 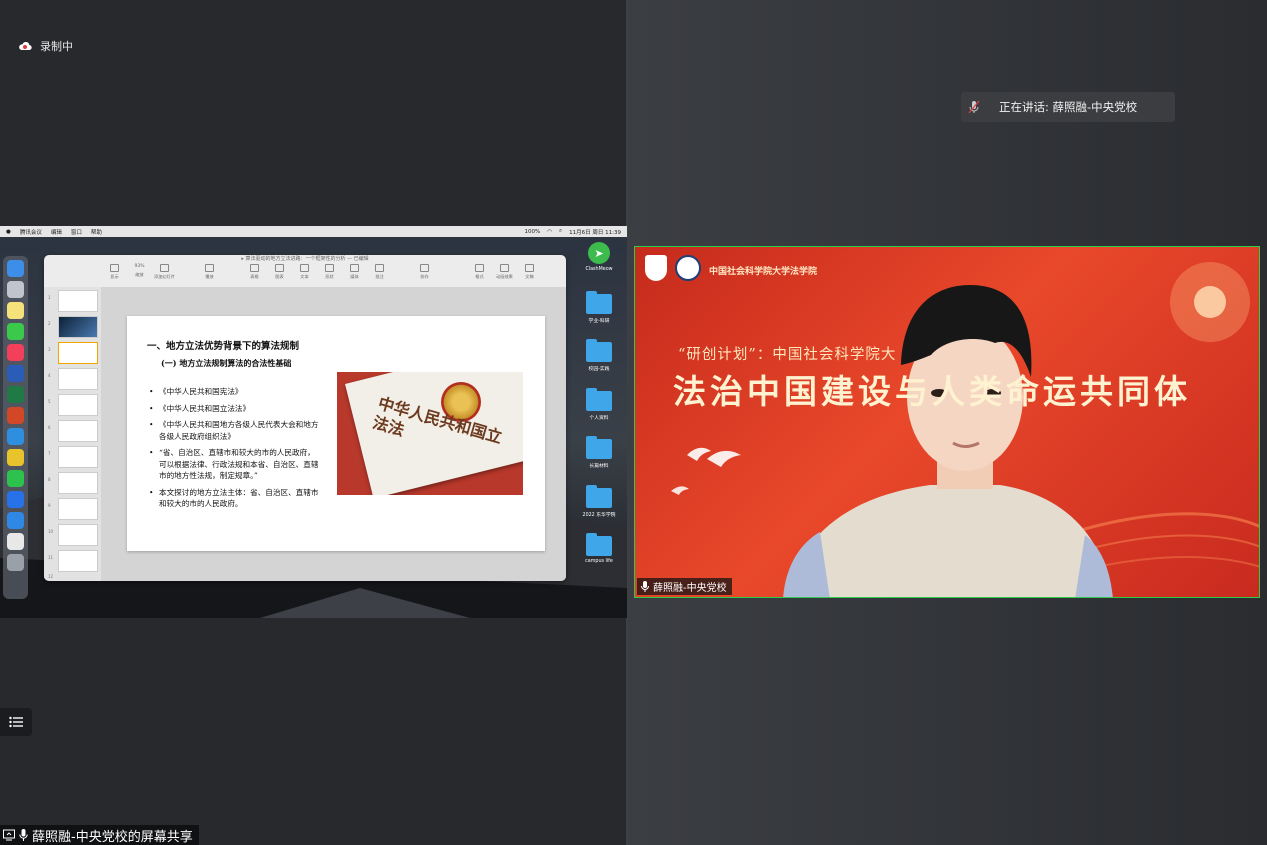 I want to click on cloud-record-icon, so click(x=25, y=46).